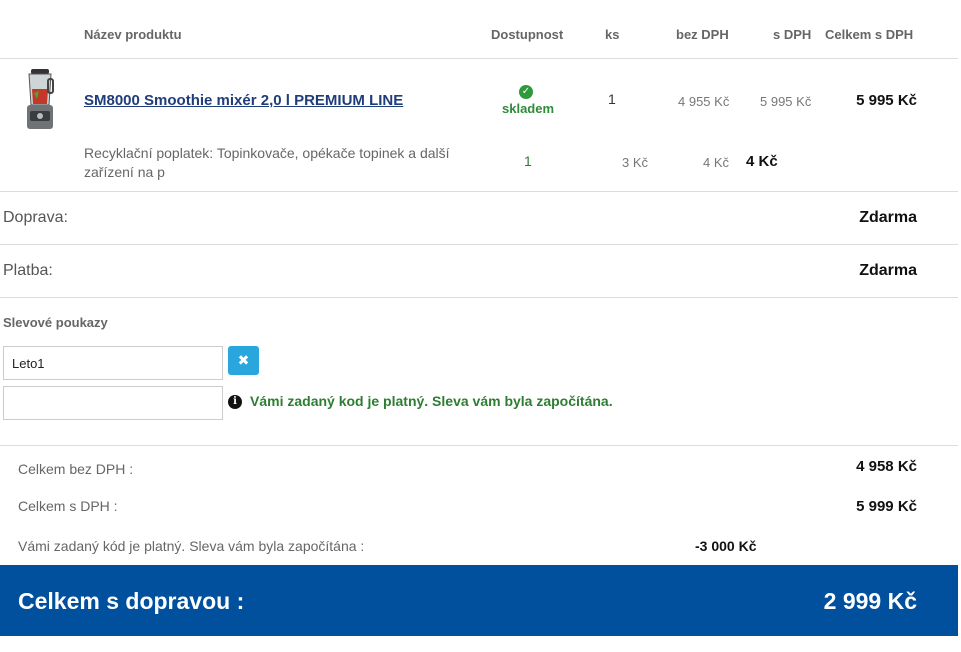  What do you see at coordinates (39, 99) in the screenshot?
I see `product-image` at bounding box center [39, 99].